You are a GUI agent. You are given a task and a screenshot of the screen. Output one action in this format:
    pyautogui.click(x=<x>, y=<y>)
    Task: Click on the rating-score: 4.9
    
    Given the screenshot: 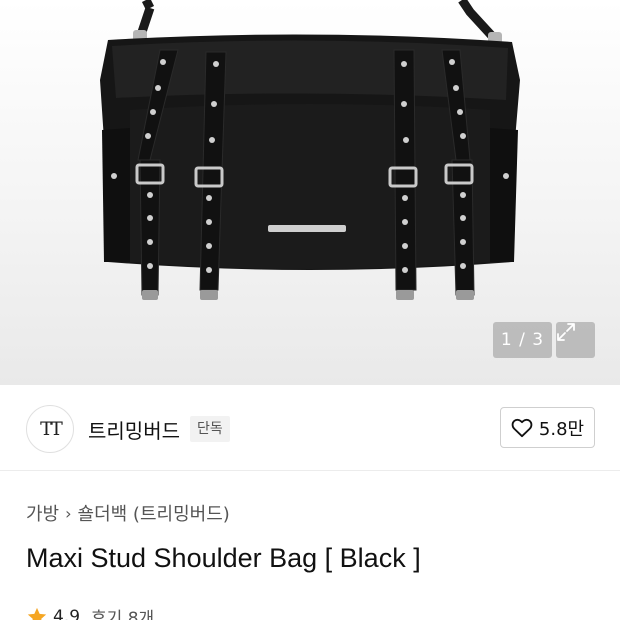 What is the action you would take?
    pyautogui.click(x=67, y=613)
    